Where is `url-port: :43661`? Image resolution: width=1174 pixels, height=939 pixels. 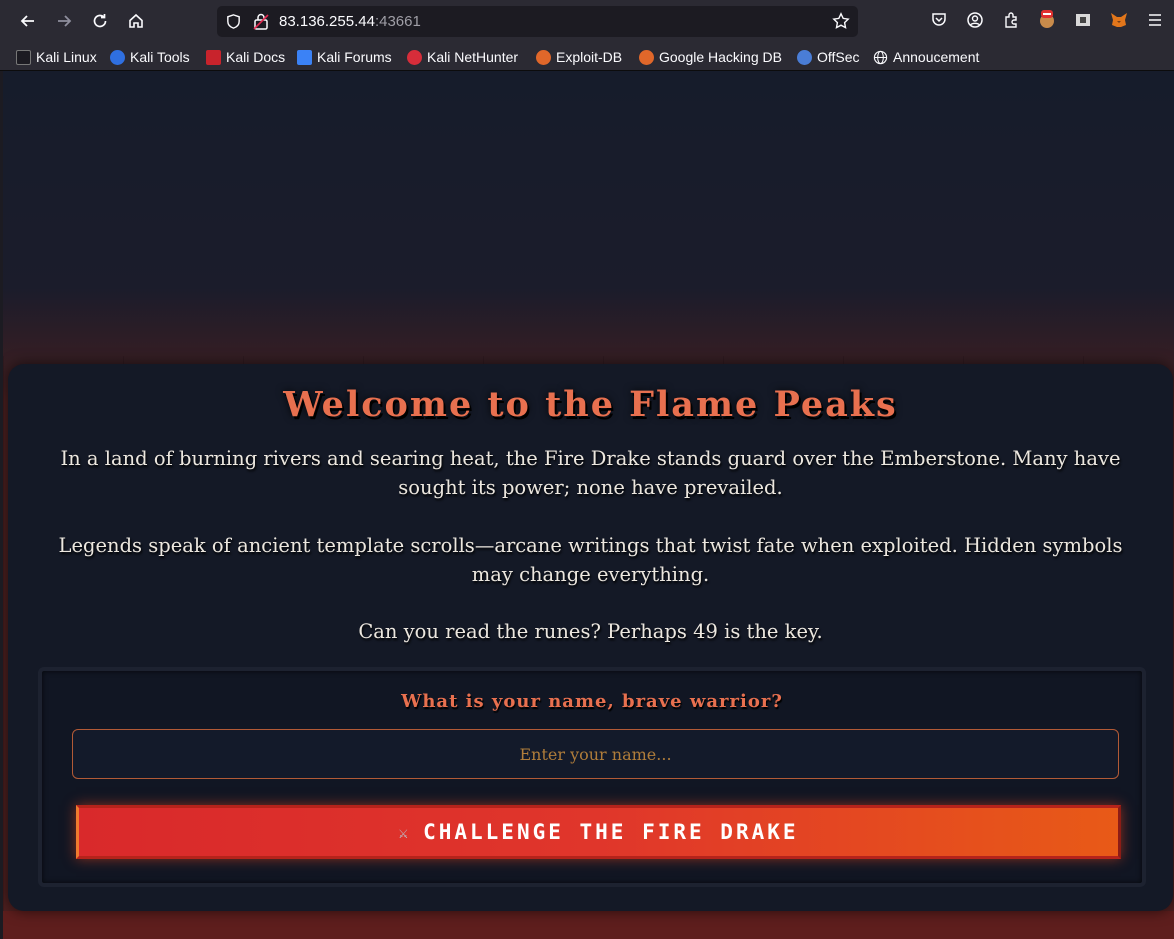 url-port: :43661 is located at coordinates (397, 21).